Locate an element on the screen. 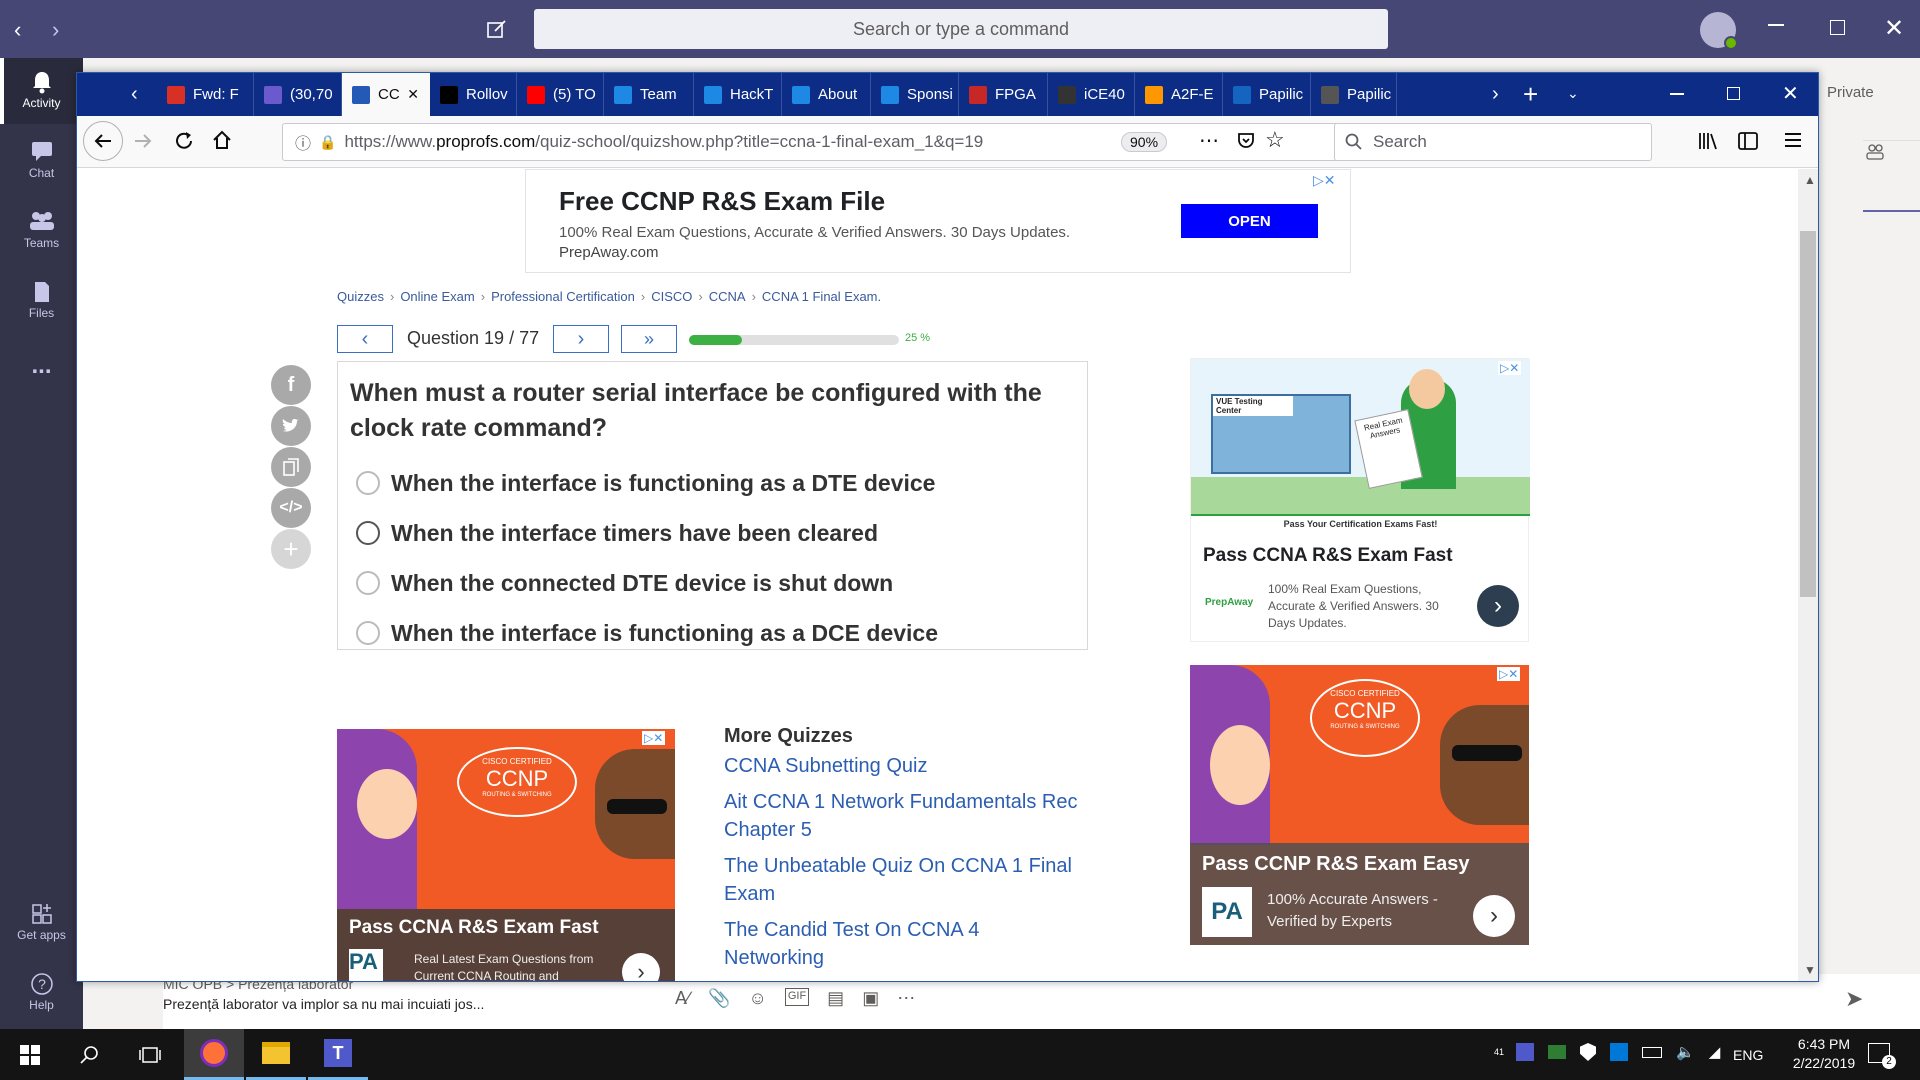 Image resolution: width=1920 pixels, height=1080 pixels. rail-item-activity: Activity is located at coordinates (41, 91).